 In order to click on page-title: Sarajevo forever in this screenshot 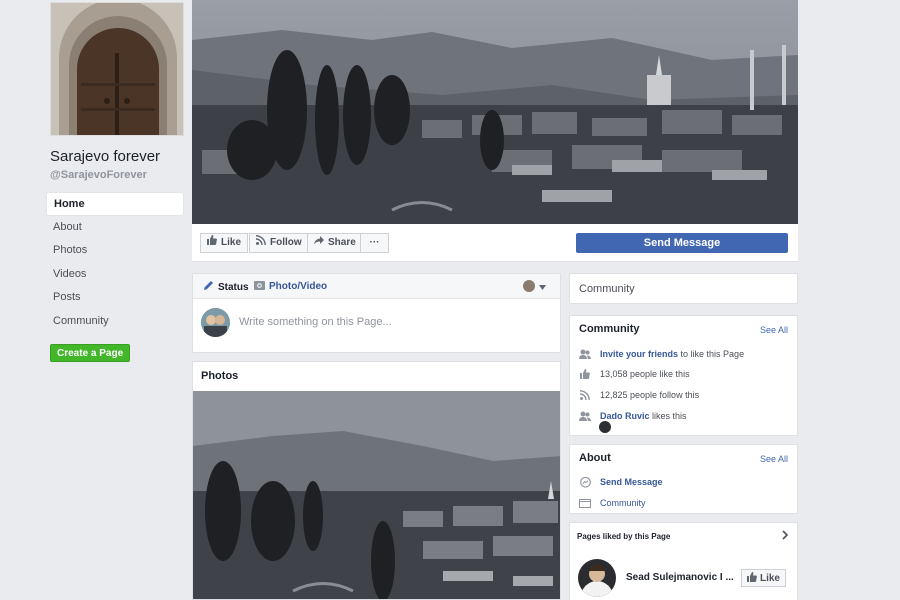, I will do `click(105, 156)`.